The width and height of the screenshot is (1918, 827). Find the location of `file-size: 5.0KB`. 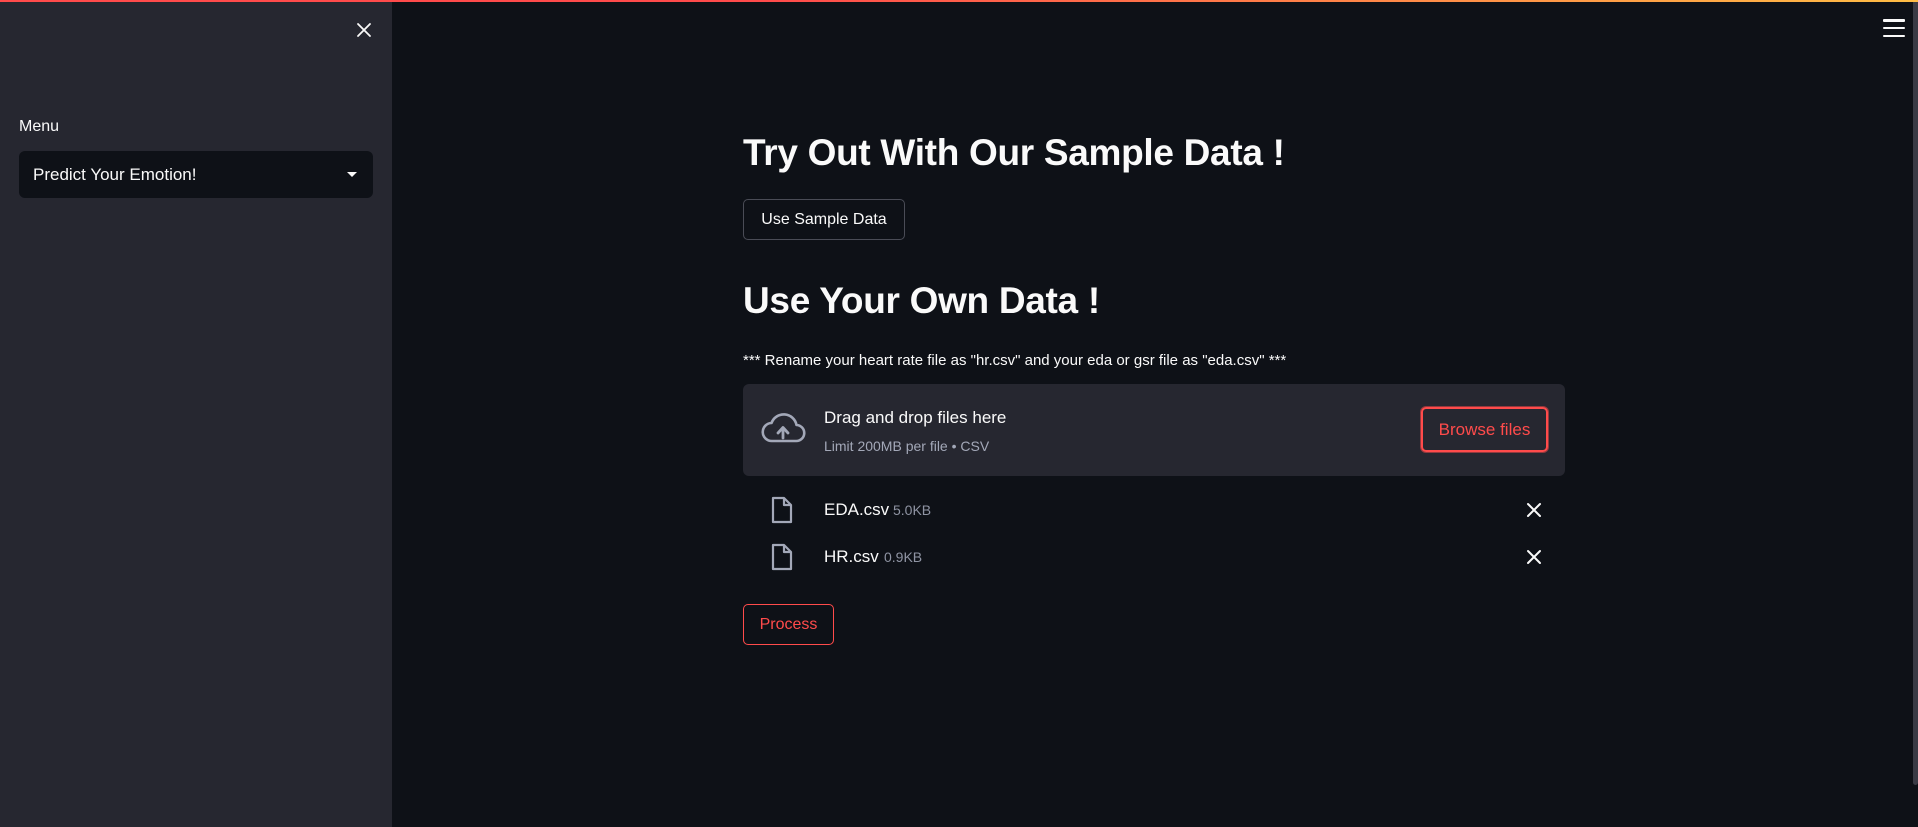

file-size: 5.0KB is located at coordinates (912, 510).